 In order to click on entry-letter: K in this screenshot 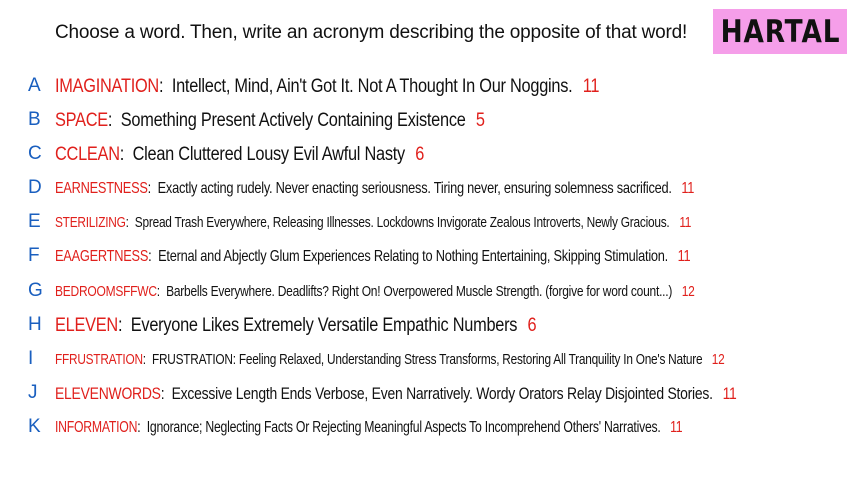, I will do `click(34, 426)`.